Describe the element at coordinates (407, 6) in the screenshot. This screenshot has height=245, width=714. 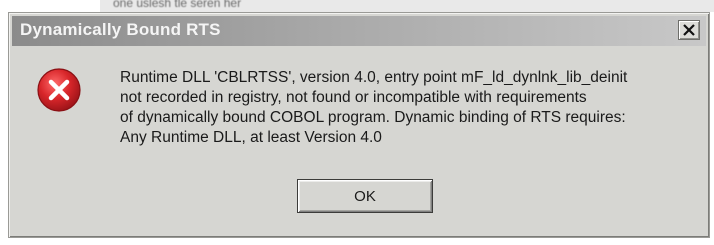
I see `background-window-strip: one uslesh tle seren her` at that location.